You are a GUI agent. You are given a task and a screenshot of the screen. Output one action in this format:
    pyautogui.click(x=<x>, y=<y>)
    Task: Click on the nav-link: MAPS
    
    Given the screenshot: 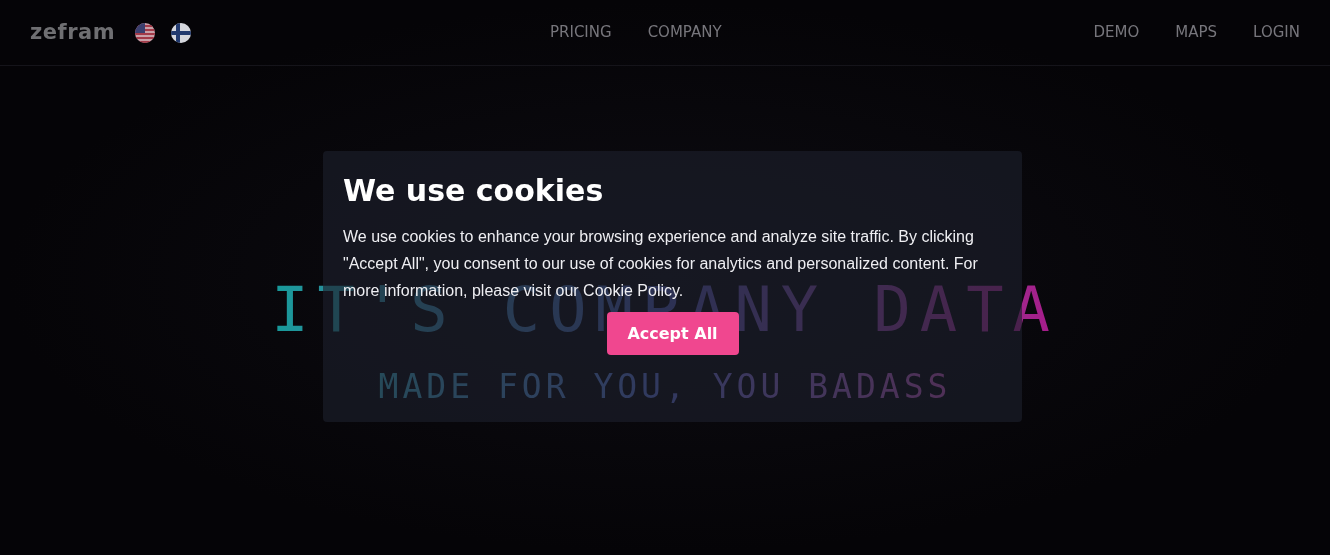 What is the action you would take?
    pyautogui.click(x=1196, y=32)
    